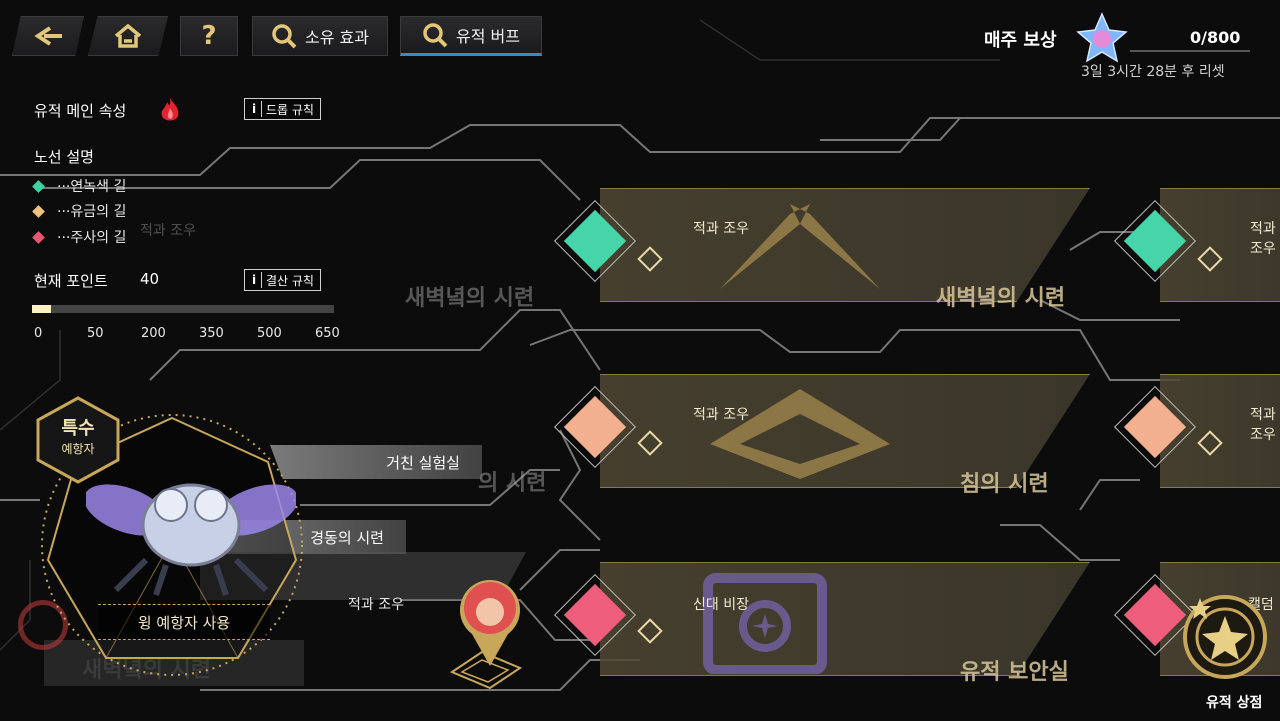  I want to click on node-3-title: 침의 시련, so click(1004, 484).